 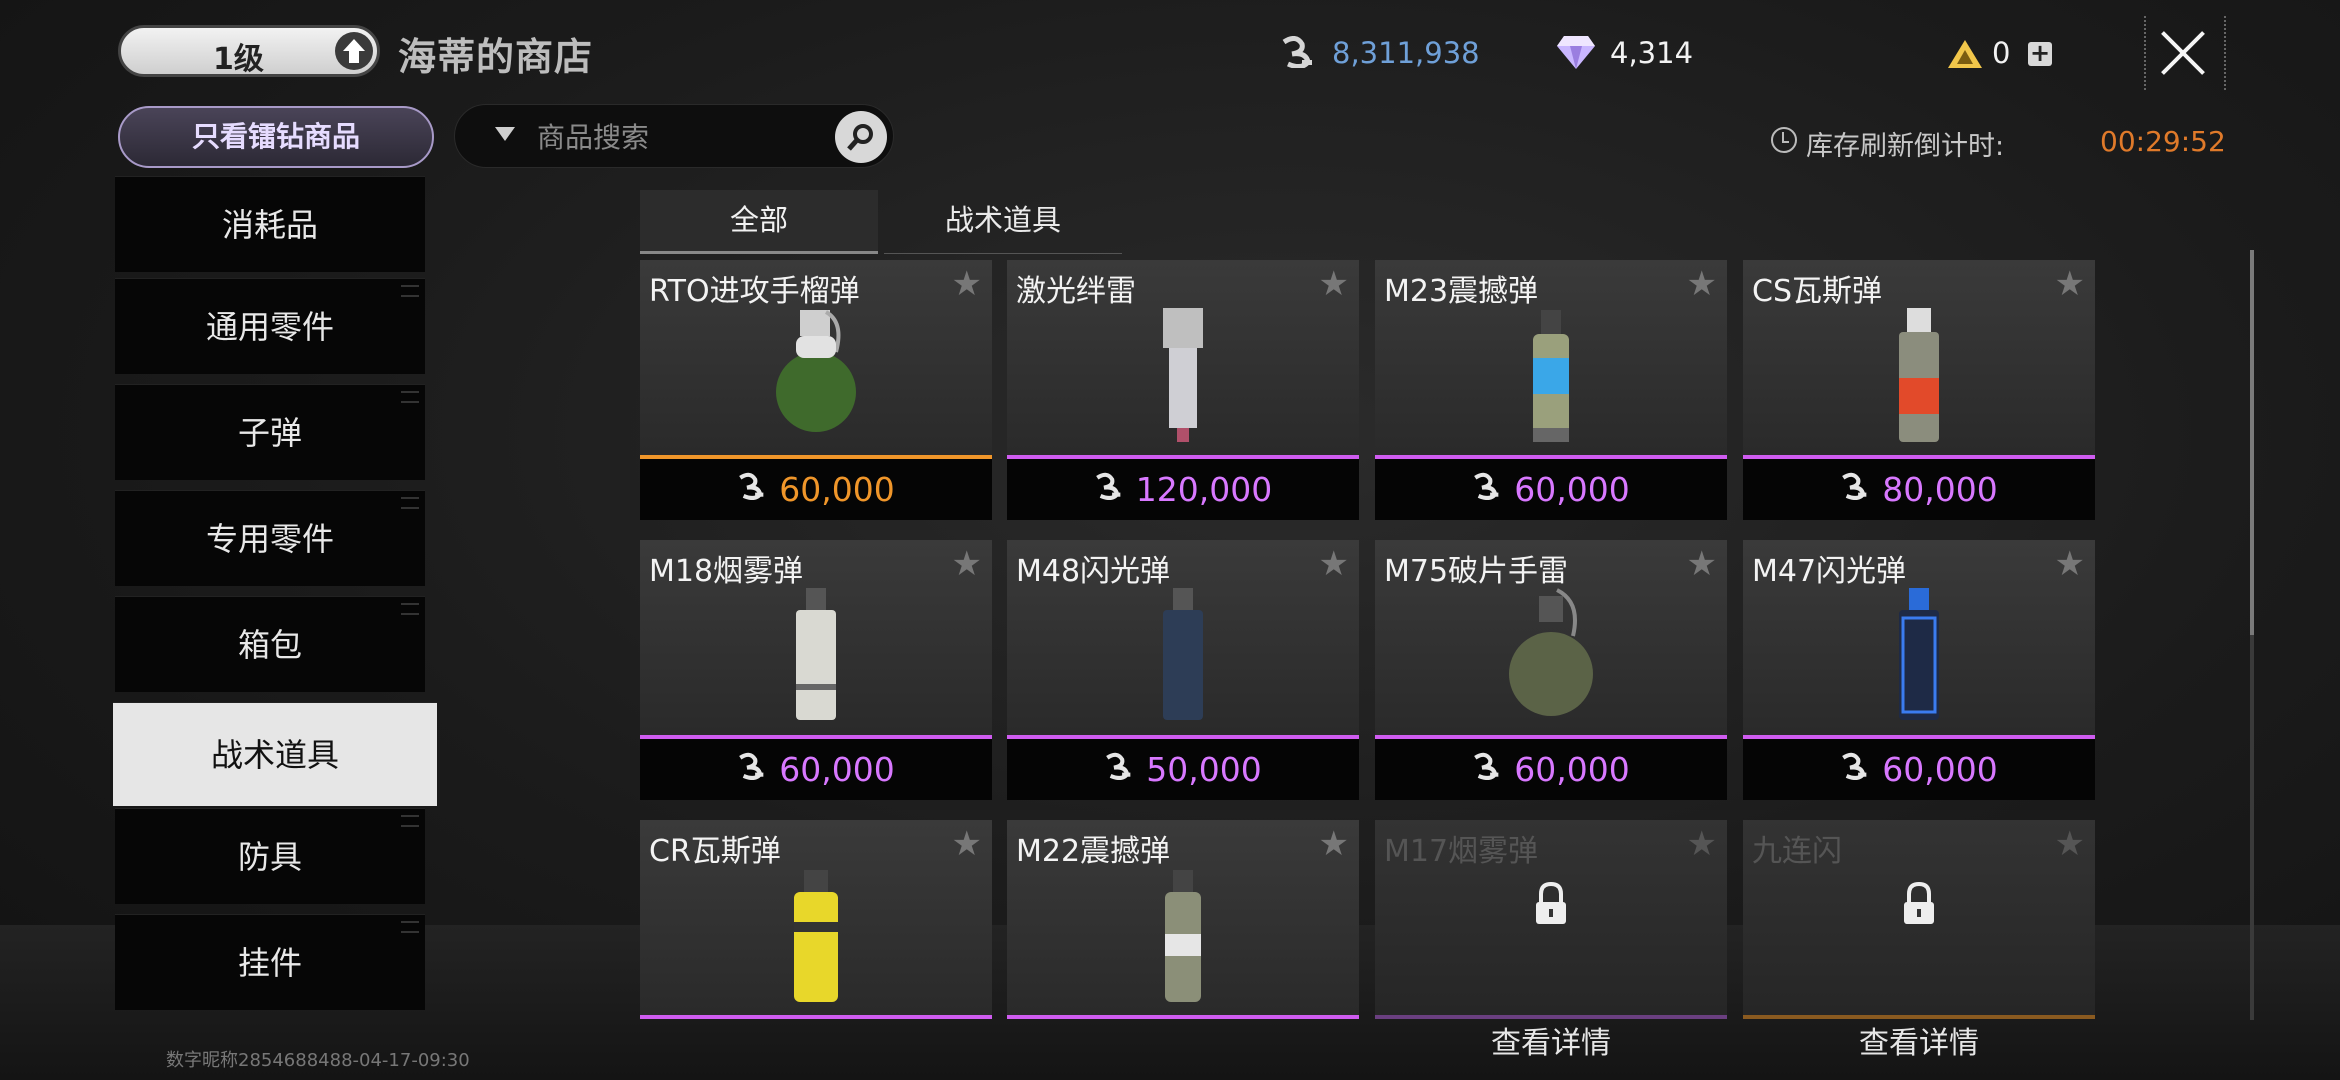 What do you see at coordinates (1476, 571) in the screenshot?
I see `item-name: M75破片手雷` at bounding box center [1476, 571].